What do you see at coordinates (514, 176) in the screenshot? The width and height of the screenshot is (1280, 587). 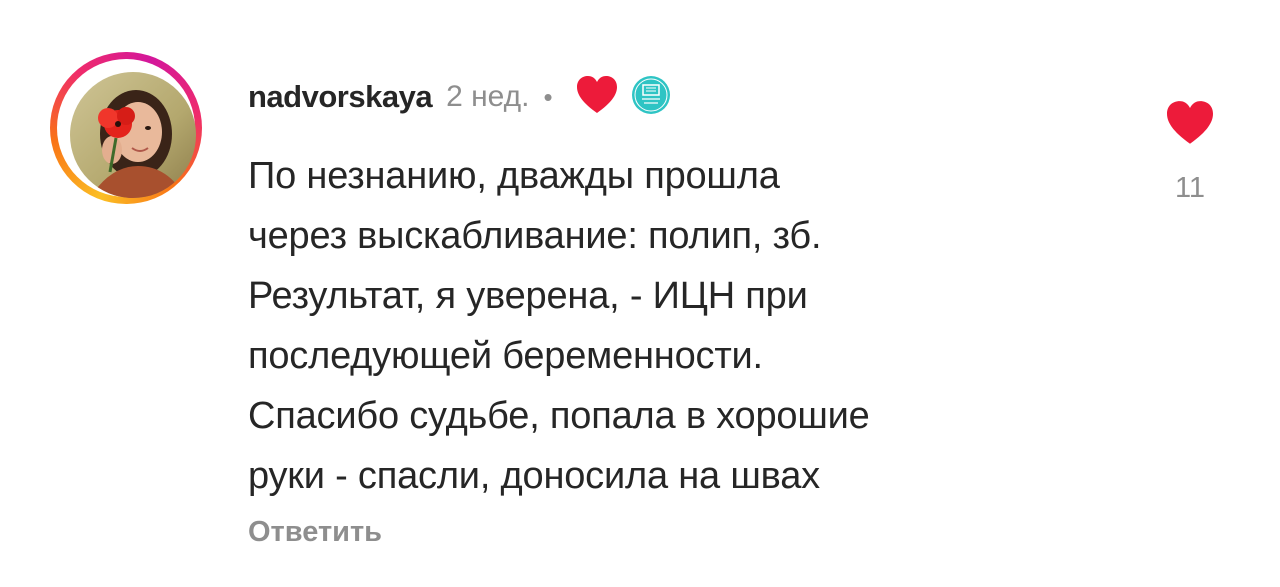 I see `comment-text-line: По незнанию, дважды прошла` at bounding box center [514, 176].